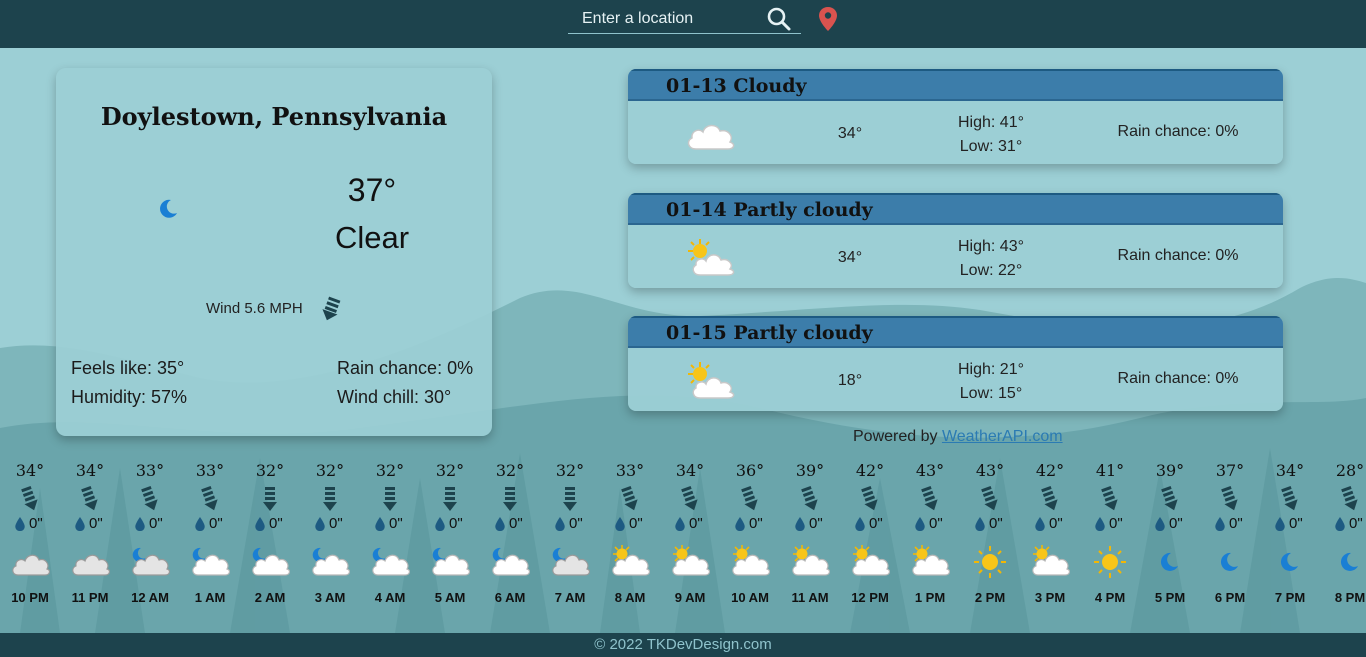  I want to click on forecast-rain-chance: Rain chance: 0%, so click(1178, 131).